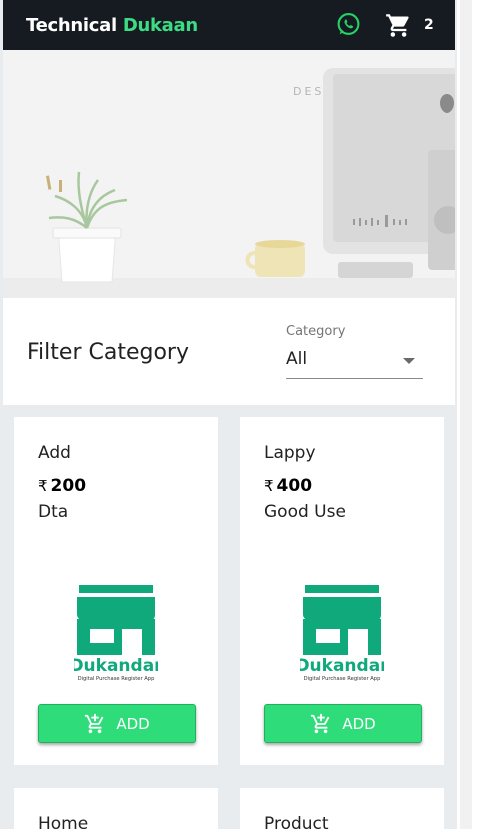 This screenshot has width=478, height=829. Describe the element at coordinates (466, 414) in the screenshot. I see `scrollbar-thumb` at that location.